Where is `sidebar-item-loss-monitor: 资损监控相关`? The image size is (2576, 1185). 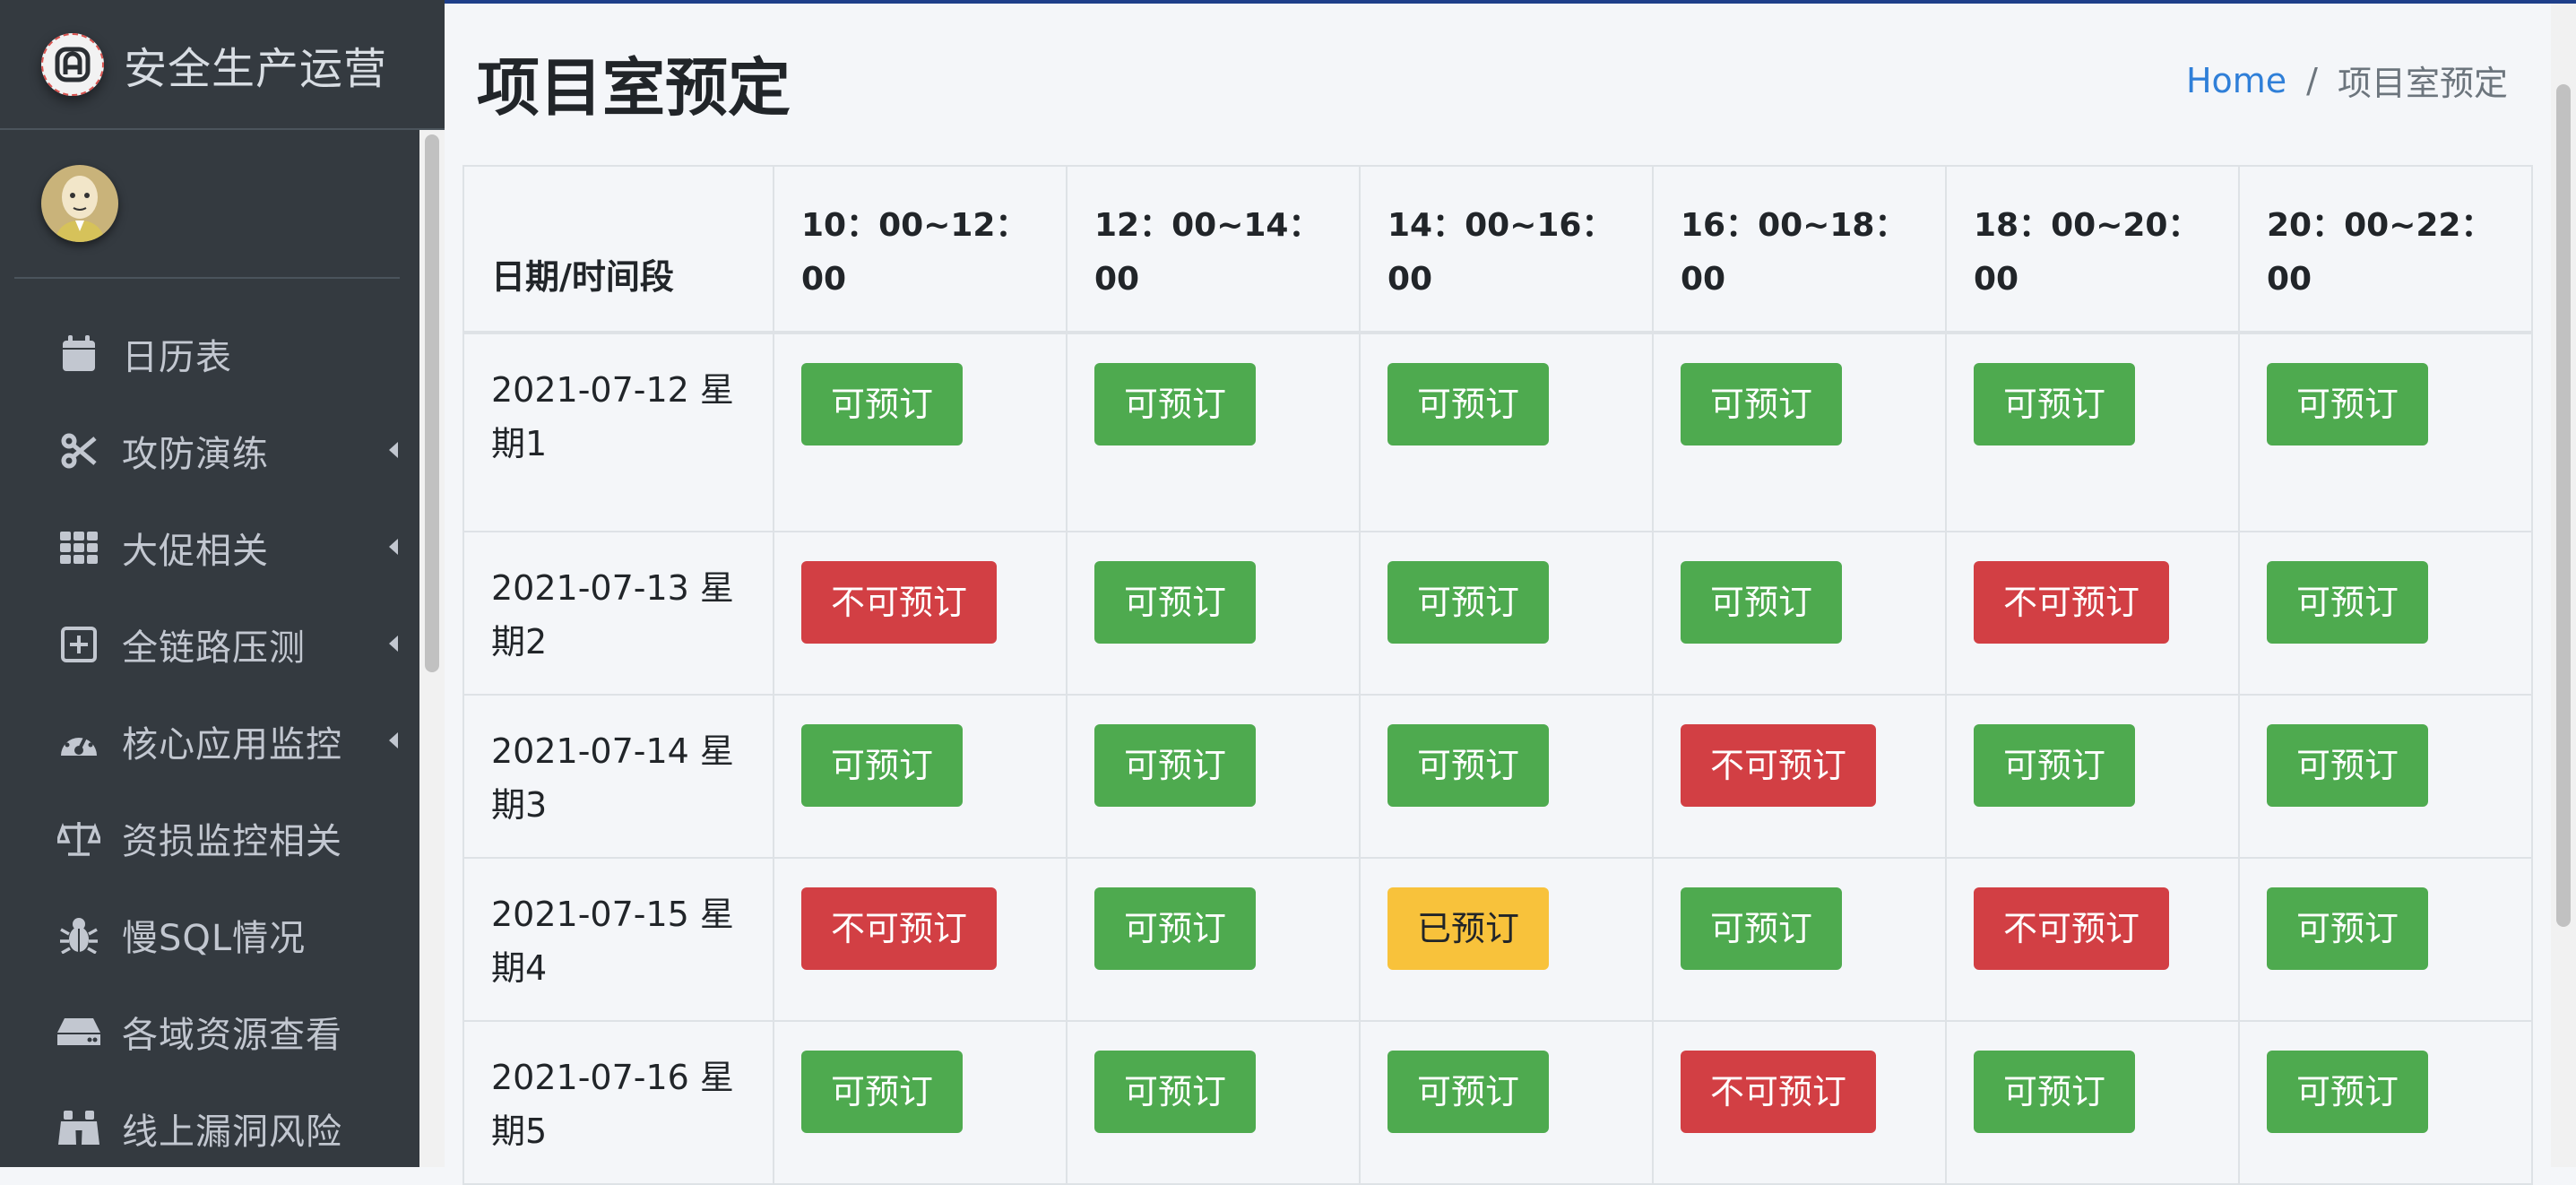 sidebar-item-loss-monitor: 资损监控相关 is located at coordinates (222, 838).